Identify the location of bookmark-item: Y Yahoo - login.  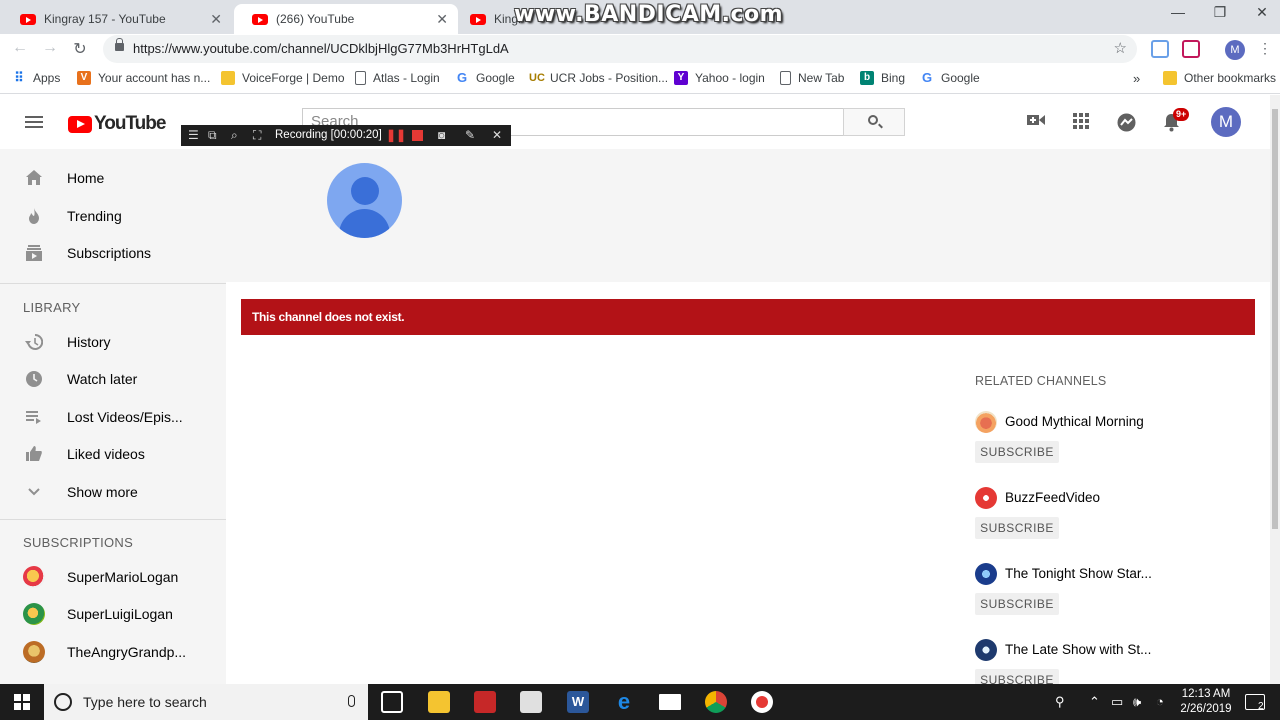
(719, 78).